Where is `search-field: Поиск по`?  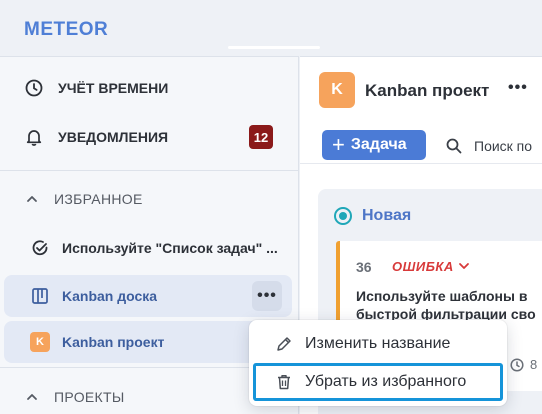
search-field: Поиск по is located at coordinates (494, 146).